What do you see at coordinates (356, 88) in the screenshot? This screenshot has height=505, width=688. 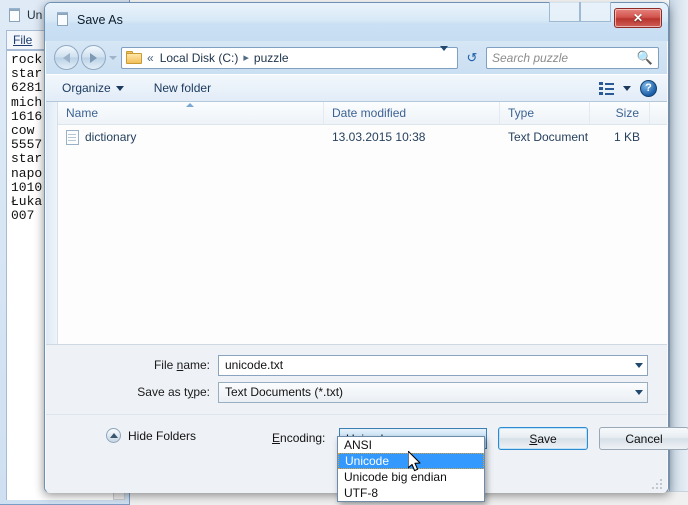 I see `dialog-toolbar: Organize New folder ?` at bounding box center [356, 88].